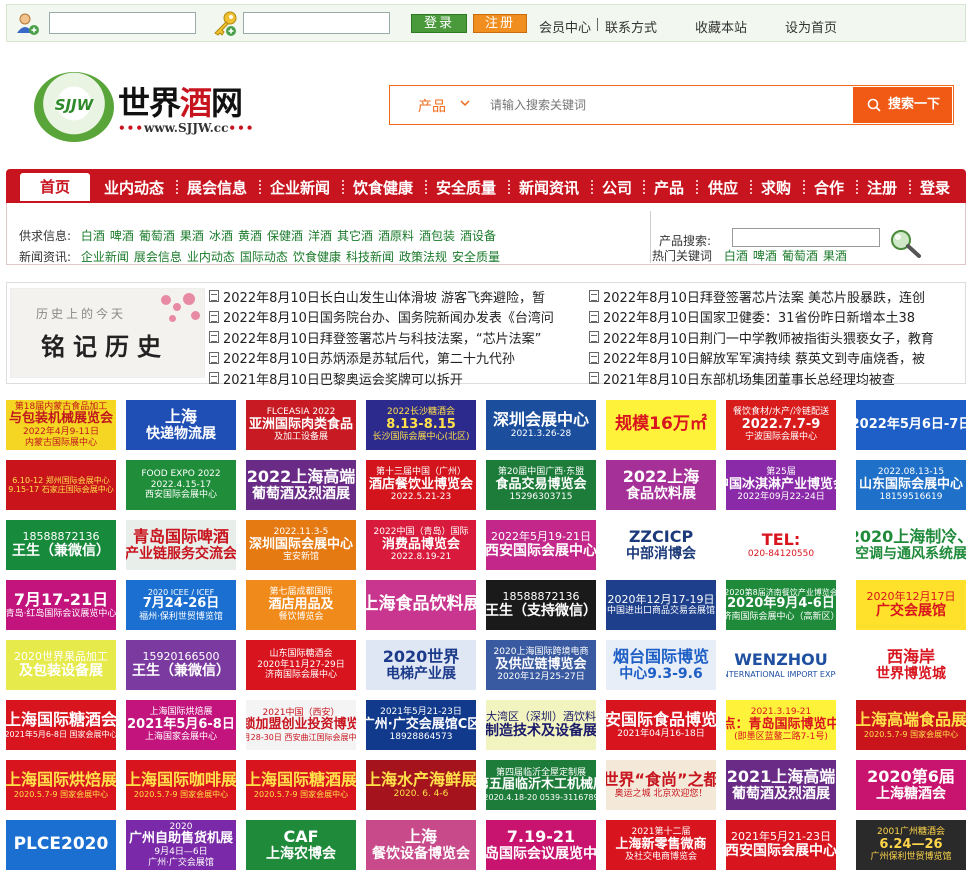 This screenshot has height=877, width=977. What do you see at coordinates (661, 605) in the screenshot?
I see `exhibition-ad-banner: 2020年12月17-19日 中国进出口商品交易会展馆` at bounding box center [661, 605].